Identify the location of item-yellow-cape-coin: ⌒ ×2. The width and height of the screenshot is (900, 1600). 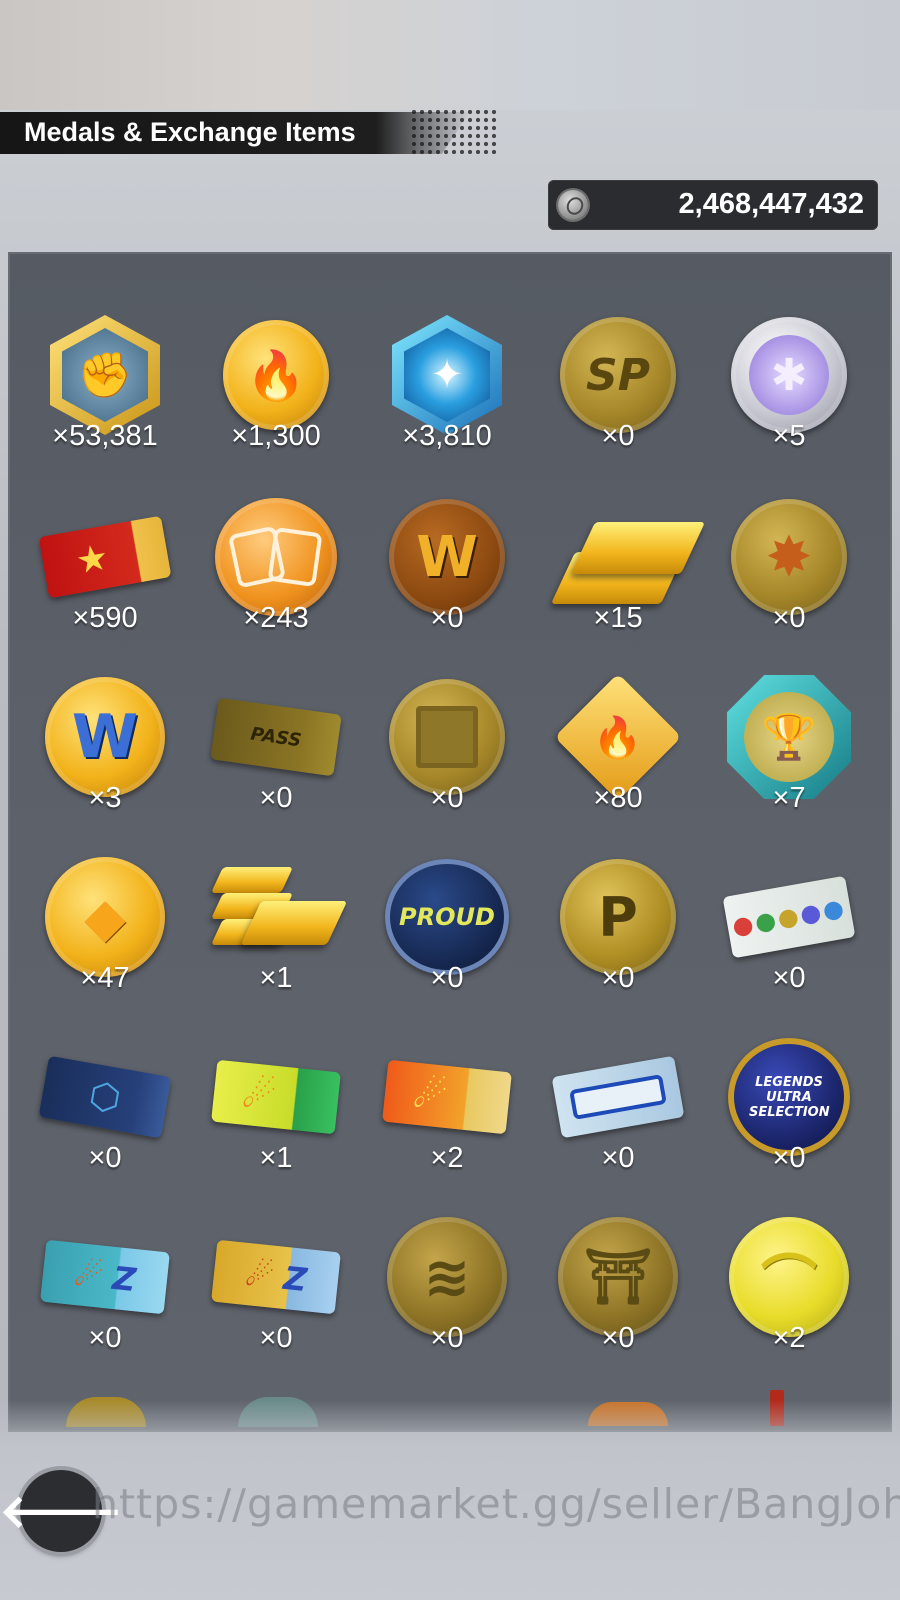
(789, 1302).